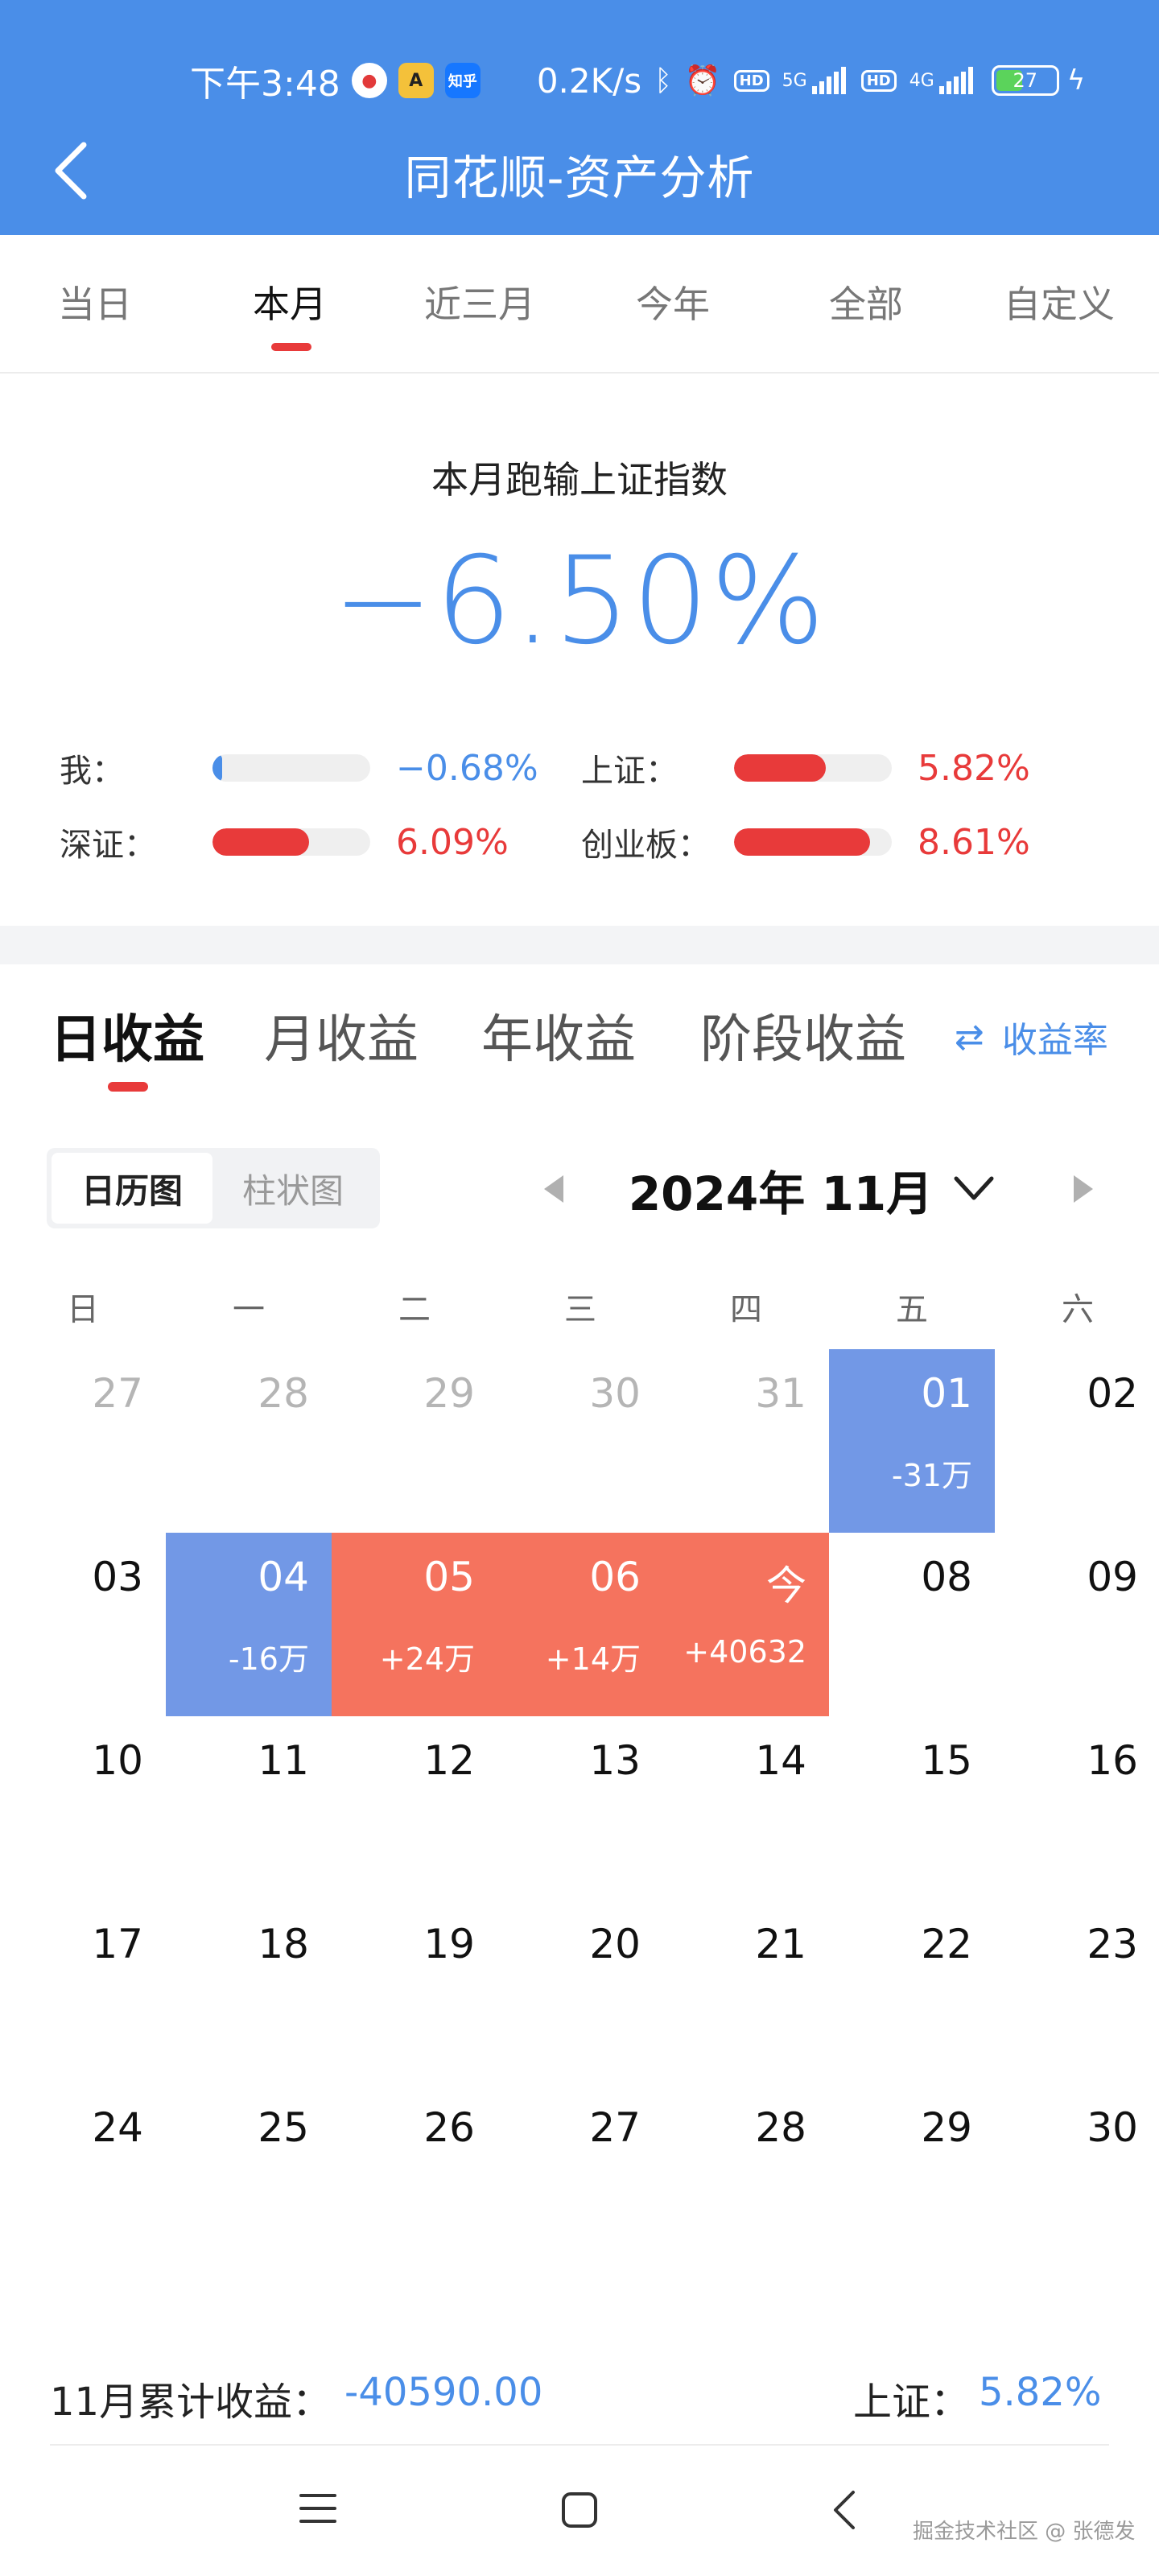  Describe the element at coordinates (127, 1035) in the screenshot. I see `tab-daily-income: 日收益` at that location.